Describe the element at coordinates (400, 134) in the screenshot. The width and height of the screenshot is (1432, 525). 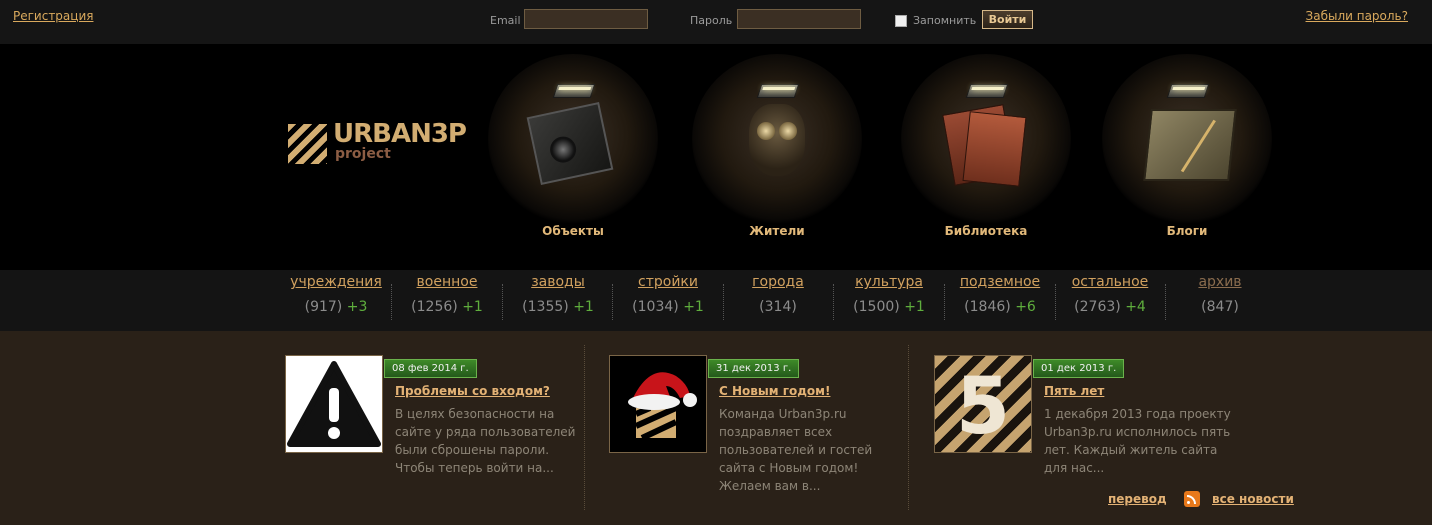
I see `logo-text: URBAN3P` at that location.